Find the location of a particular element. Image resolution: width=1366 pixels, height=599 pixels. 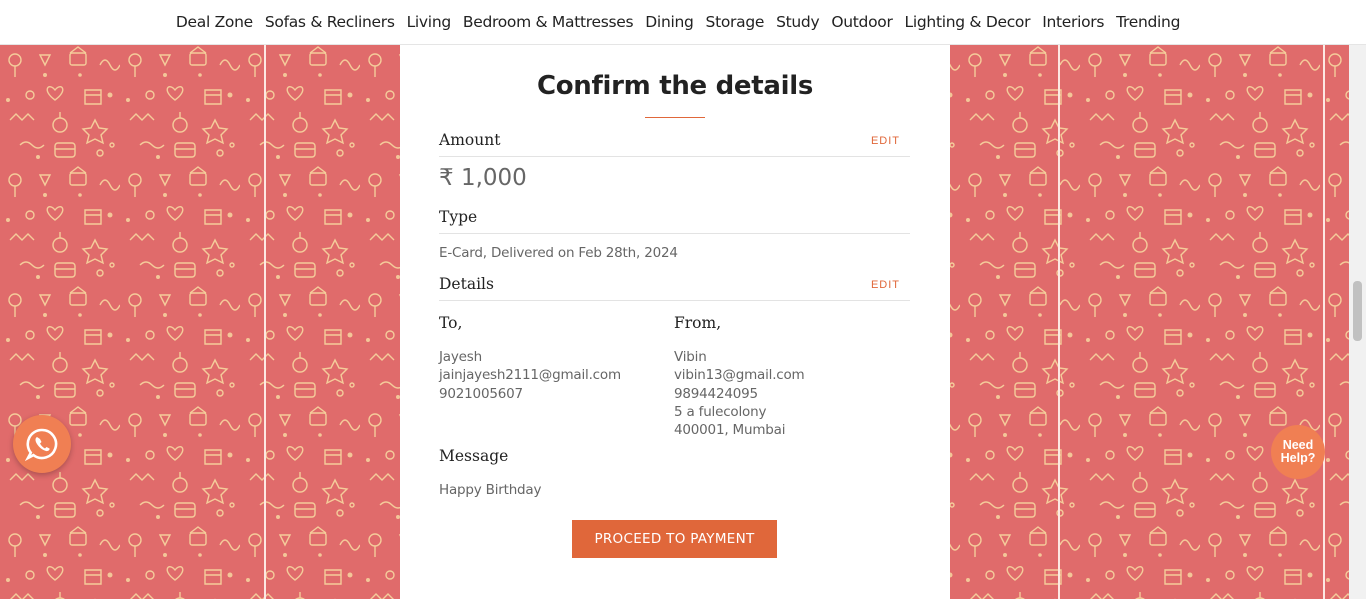

need-help-button: Need Help? is located at coordinates (1298, 452).